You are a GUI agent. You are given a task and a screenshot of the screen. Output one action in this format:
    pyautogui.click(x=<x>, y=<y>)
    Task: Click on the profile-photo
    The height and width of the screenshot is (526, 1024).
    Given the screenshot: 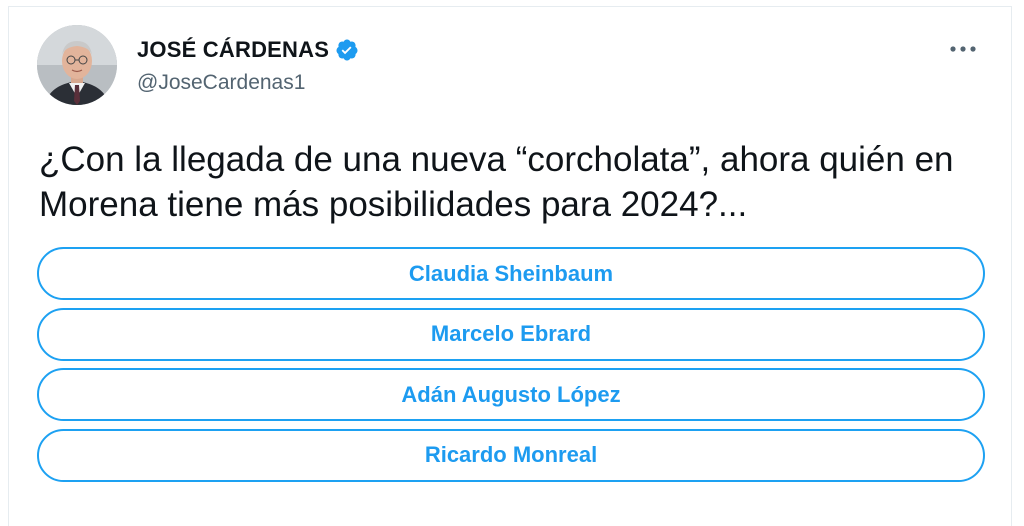 What is the action you would take?
    pyautogui.click(x=77, y=65)
    